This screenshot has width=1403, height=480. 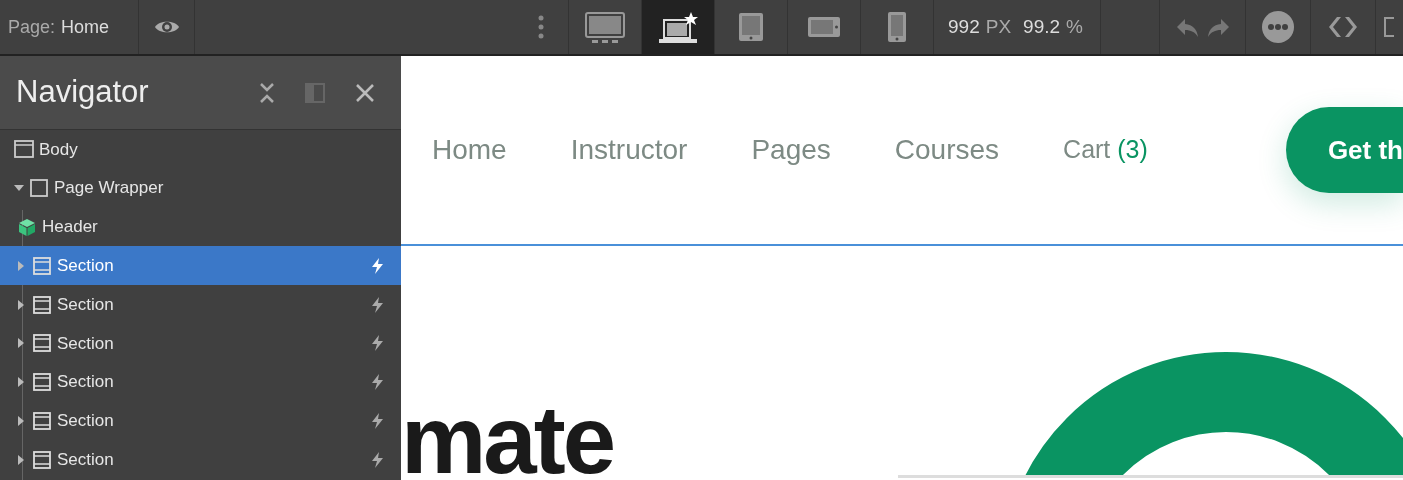 I want to click on page-label: Page:, so click(x=32, y=27).